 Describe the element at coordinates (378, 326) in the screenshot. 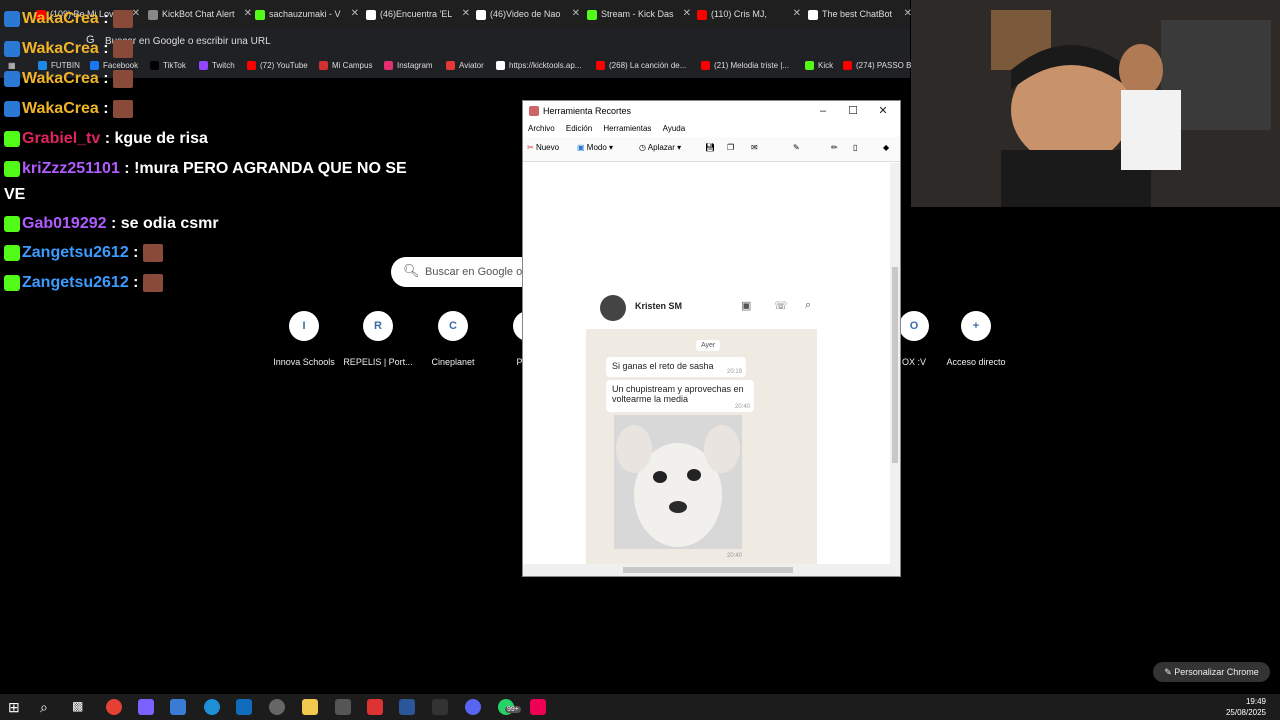

I see `shortcut-icon: R` at that location.